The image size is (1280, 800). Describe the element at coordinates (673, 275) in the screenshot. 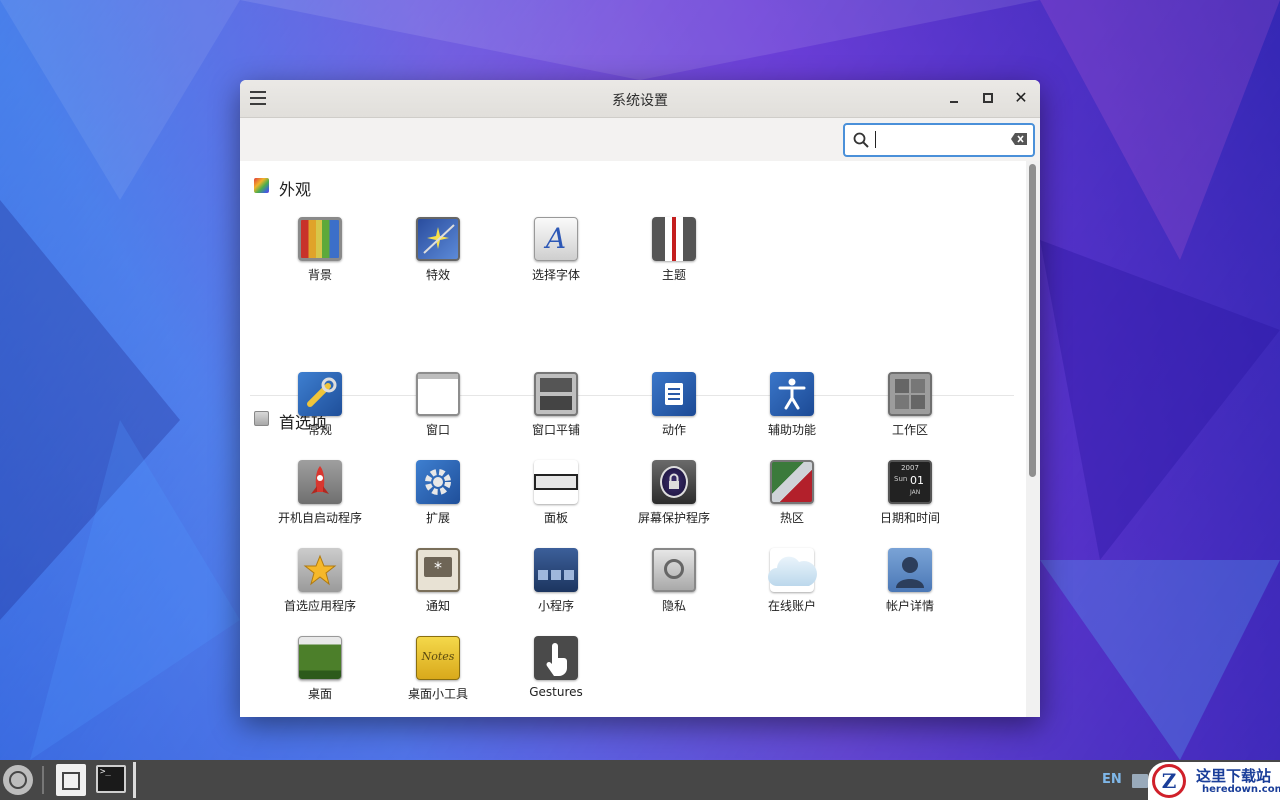

I see `item-label: 主题` at that location.